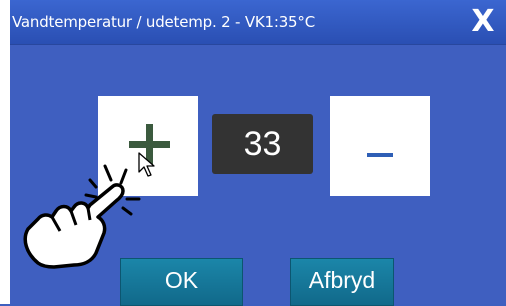 This screenshot has height=306, width=506. Describe the element at coordinates (5, 152) in the screenshot. I see `left-edge-strip` at that location.